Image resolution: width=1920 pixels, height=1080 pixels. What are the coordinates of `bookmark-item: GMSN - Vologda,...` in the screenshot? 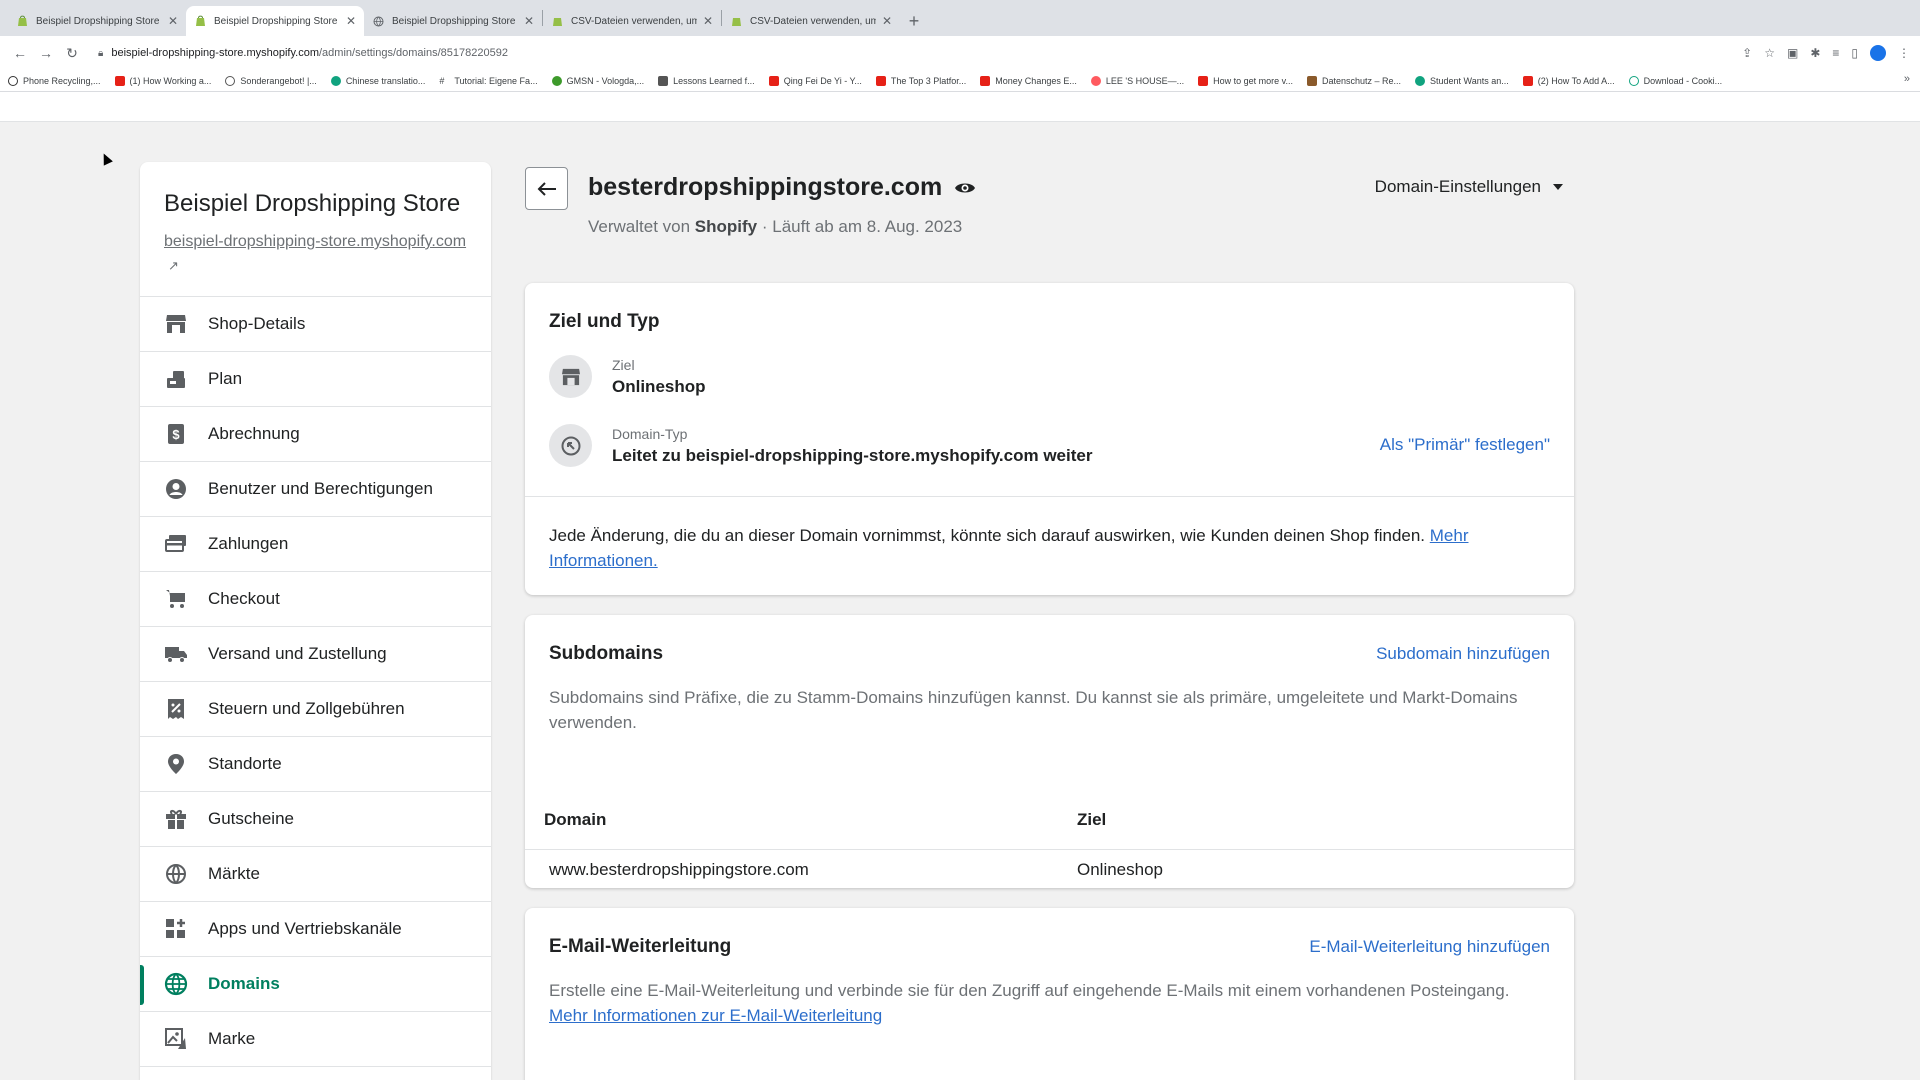 It's located at (597, 80).